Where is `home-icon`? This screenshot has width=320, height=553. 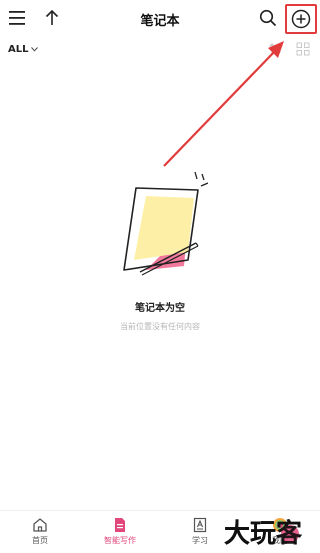
home-icon is located at coordinates (40, 525).